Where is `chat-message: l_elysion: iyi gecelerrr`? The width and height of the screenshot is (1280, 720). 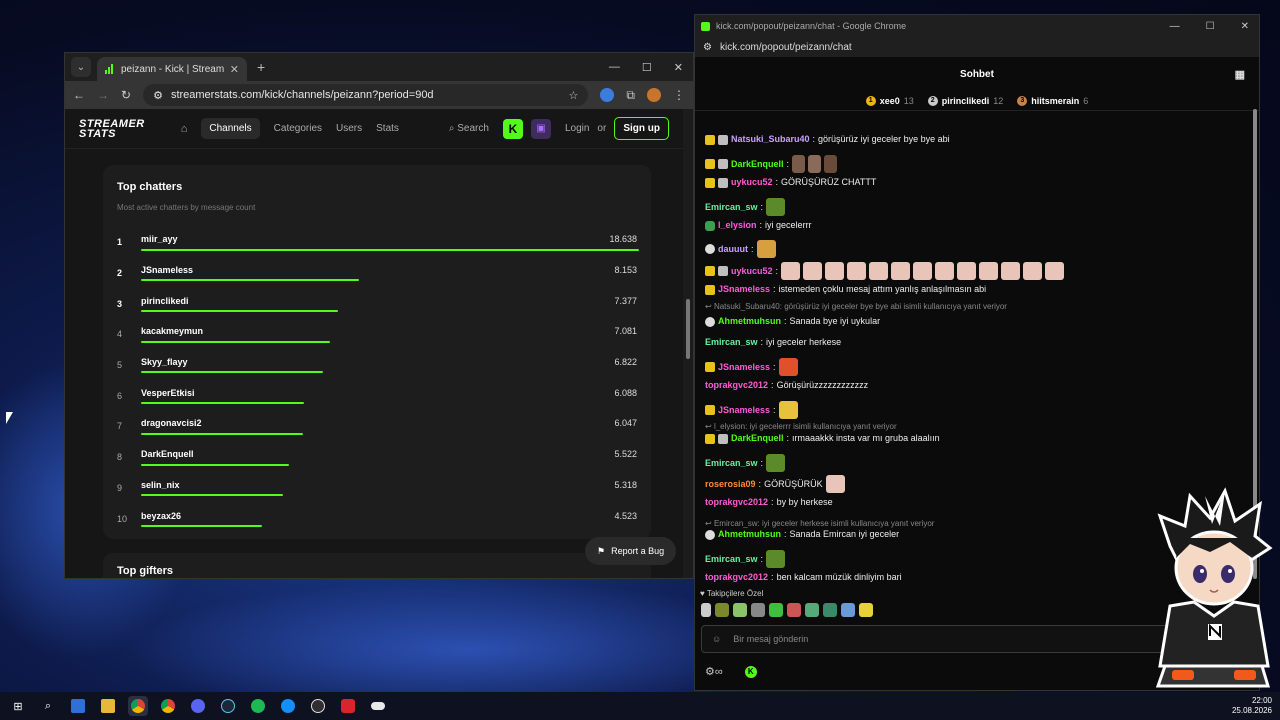 chat-message: l_elysion: iyi gecelerrr is located at coordinates (758, 225).